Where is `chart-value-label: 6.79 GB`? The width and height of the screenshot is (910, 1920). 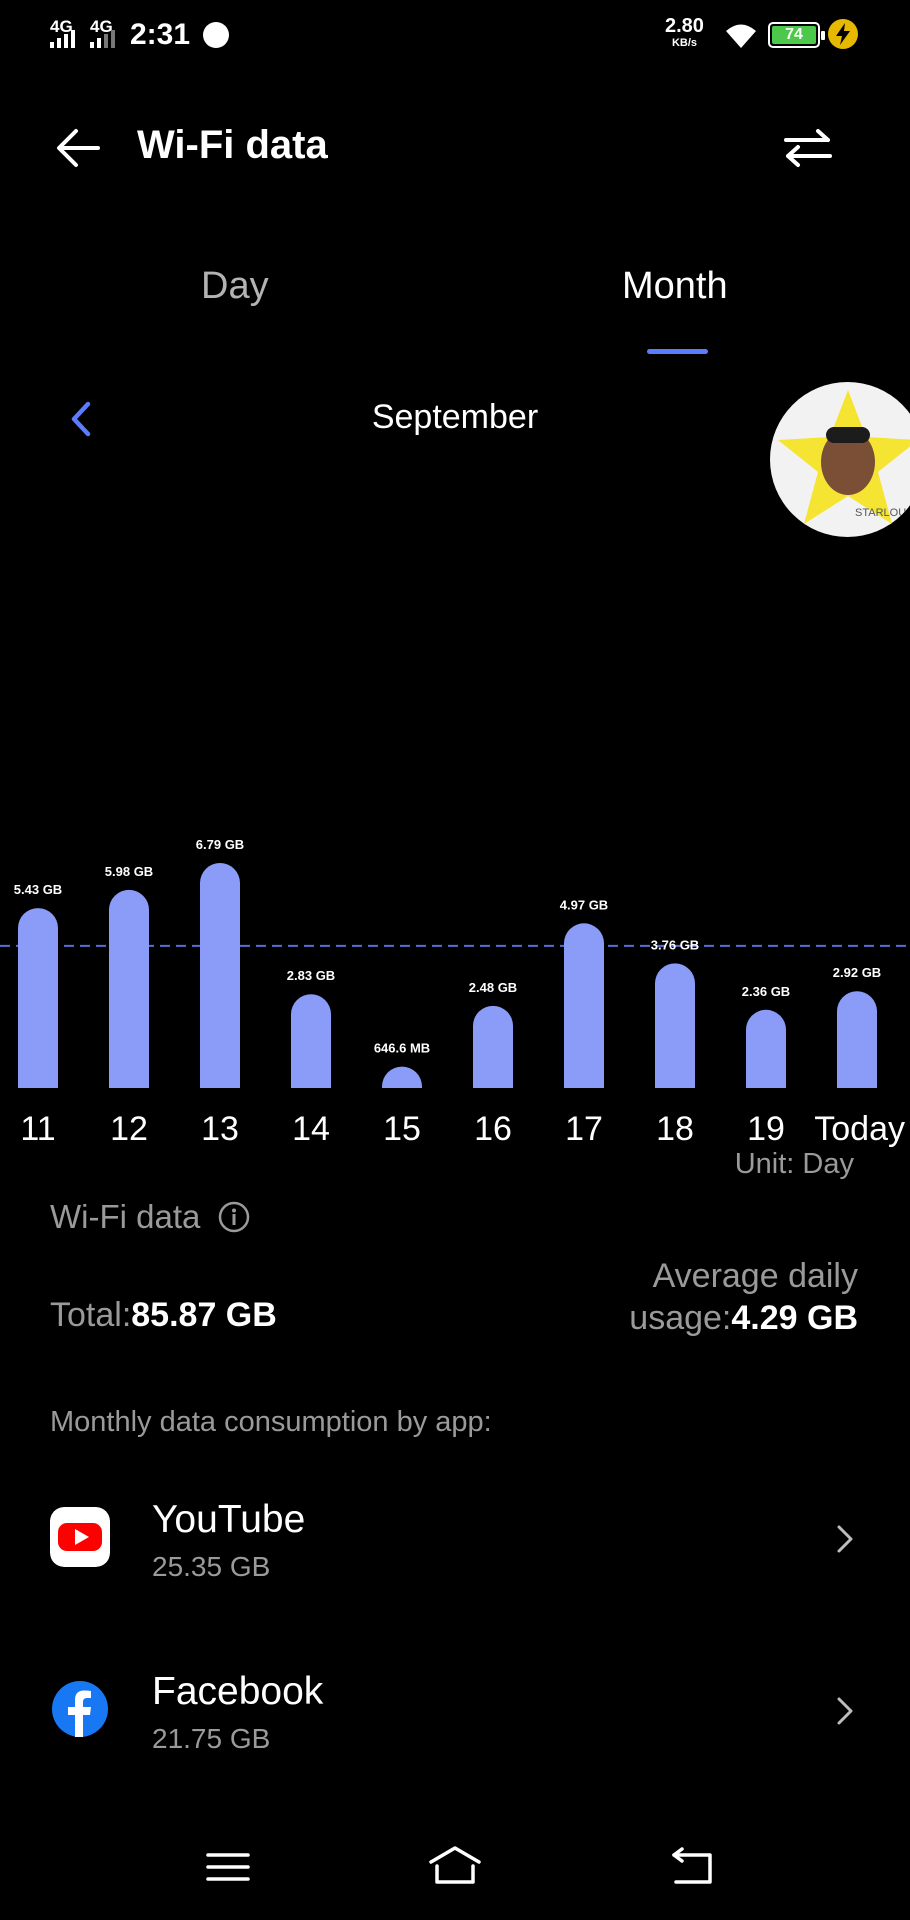
chart-value-label: 6.79 GB is located at coordinates (220, 844).